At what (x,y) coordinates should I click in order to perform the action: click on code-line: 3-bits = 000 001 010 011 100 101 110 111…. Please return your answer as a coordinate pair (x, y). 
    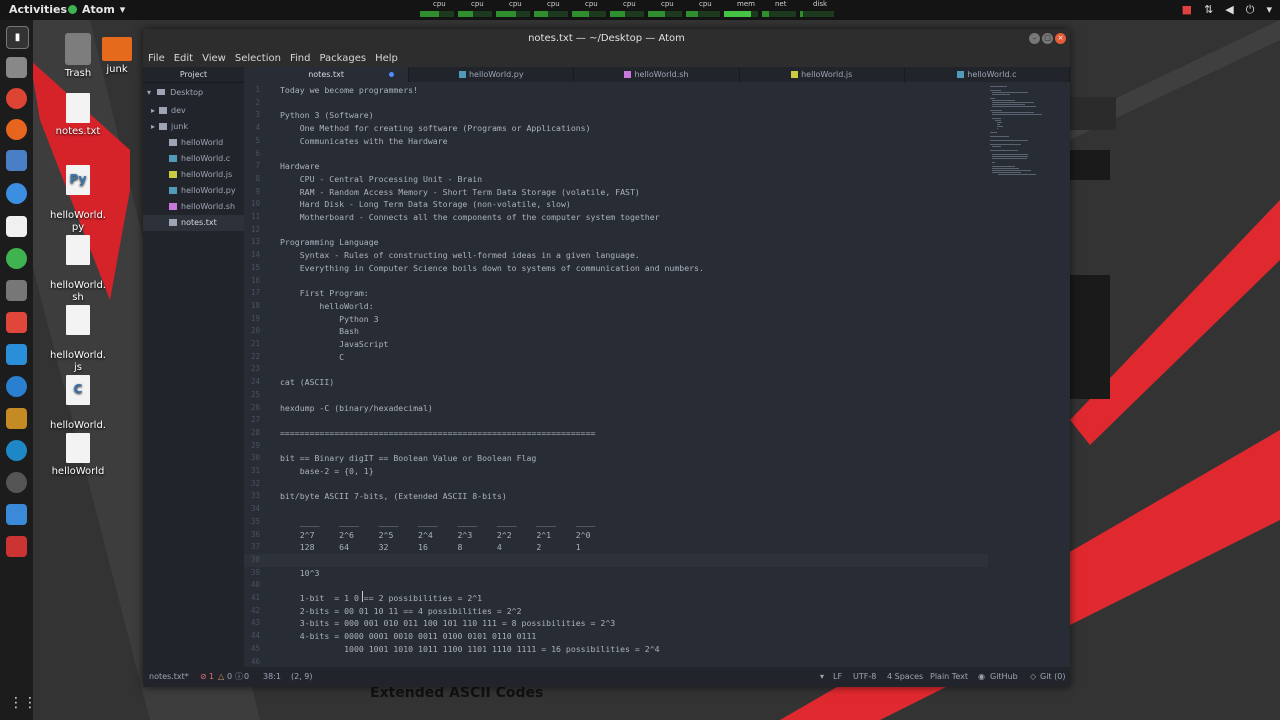
    Looking at the image, I should click on (448, 623).